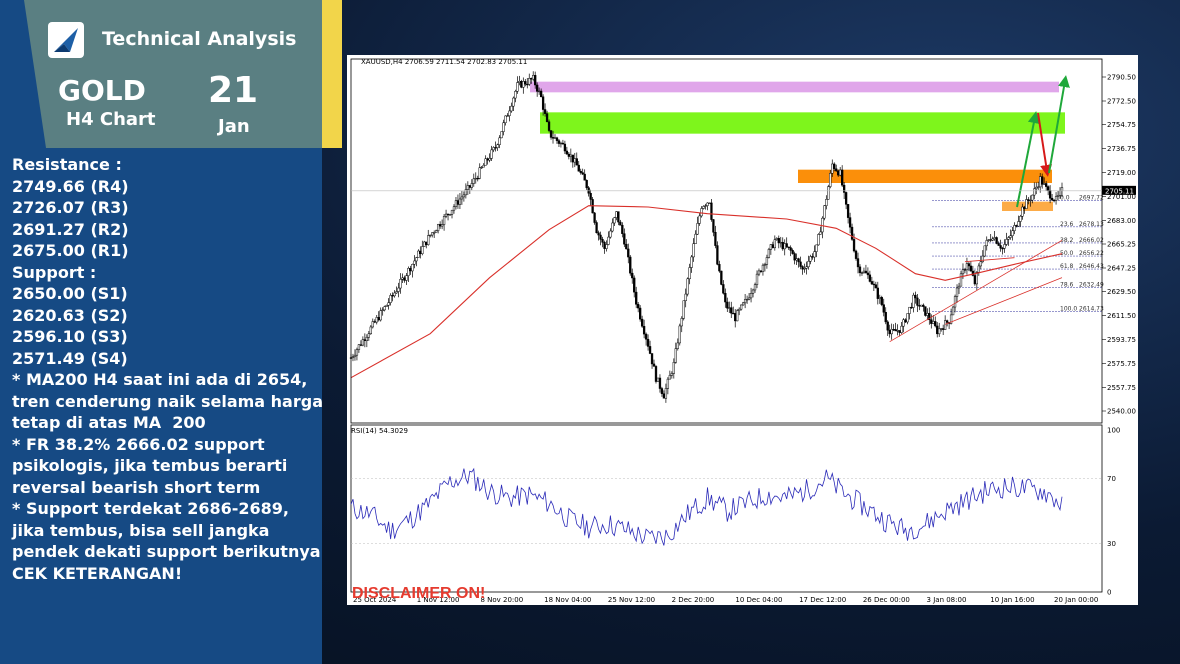 The height and width of the screenshot is (664, 1180). I want to click on date-month: Jan, so click(234, 126).